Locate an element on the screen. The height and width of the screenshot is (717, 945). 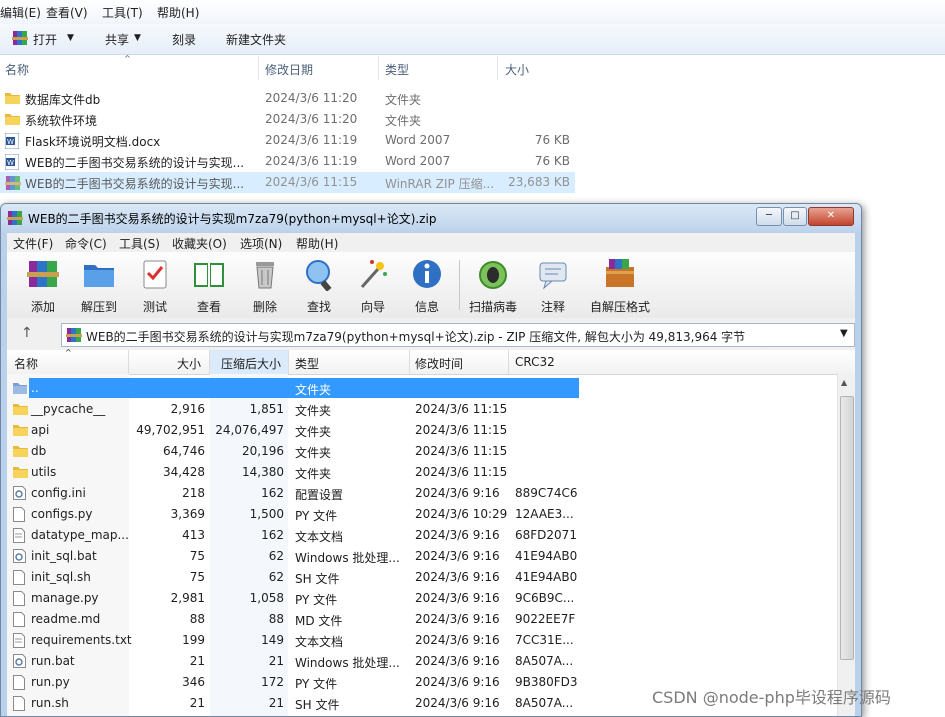
file-packed-size: 162 is located at coordinates (272, 535).